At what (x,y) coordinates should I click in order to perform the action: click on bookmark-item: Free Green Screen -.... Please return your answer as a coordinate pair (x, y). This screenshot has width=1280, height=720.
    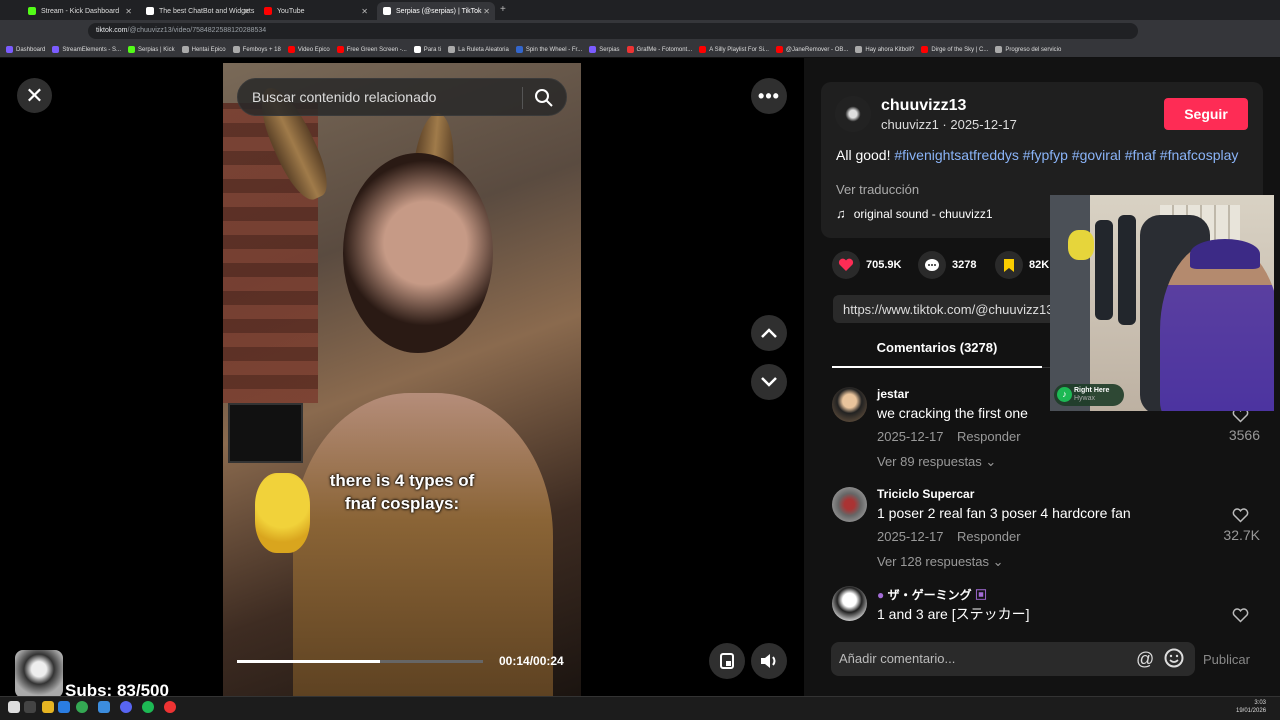
    Looking at the image, I should click on (371, 49).